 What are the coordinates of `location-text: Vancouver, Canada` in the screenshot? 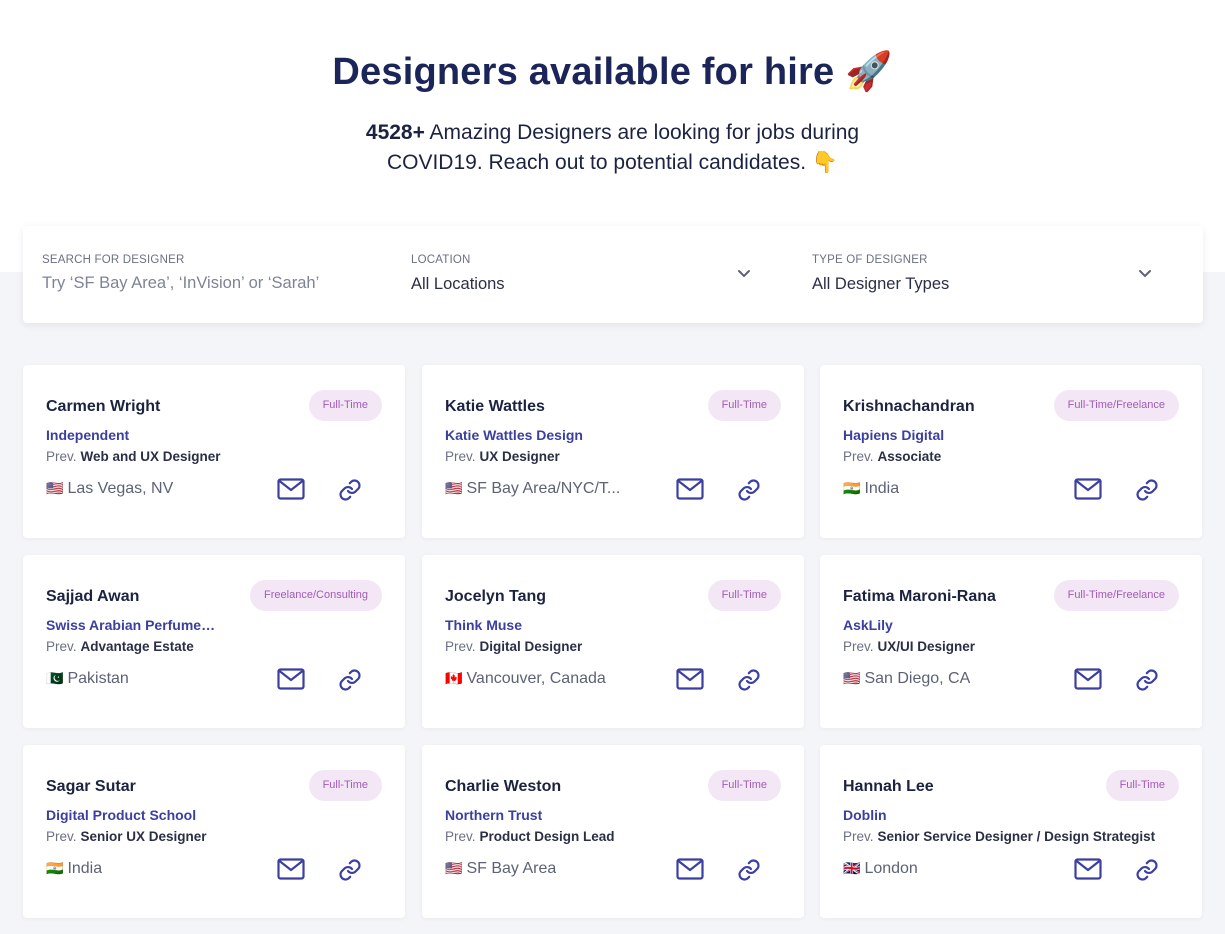 It's located at (536, 678).